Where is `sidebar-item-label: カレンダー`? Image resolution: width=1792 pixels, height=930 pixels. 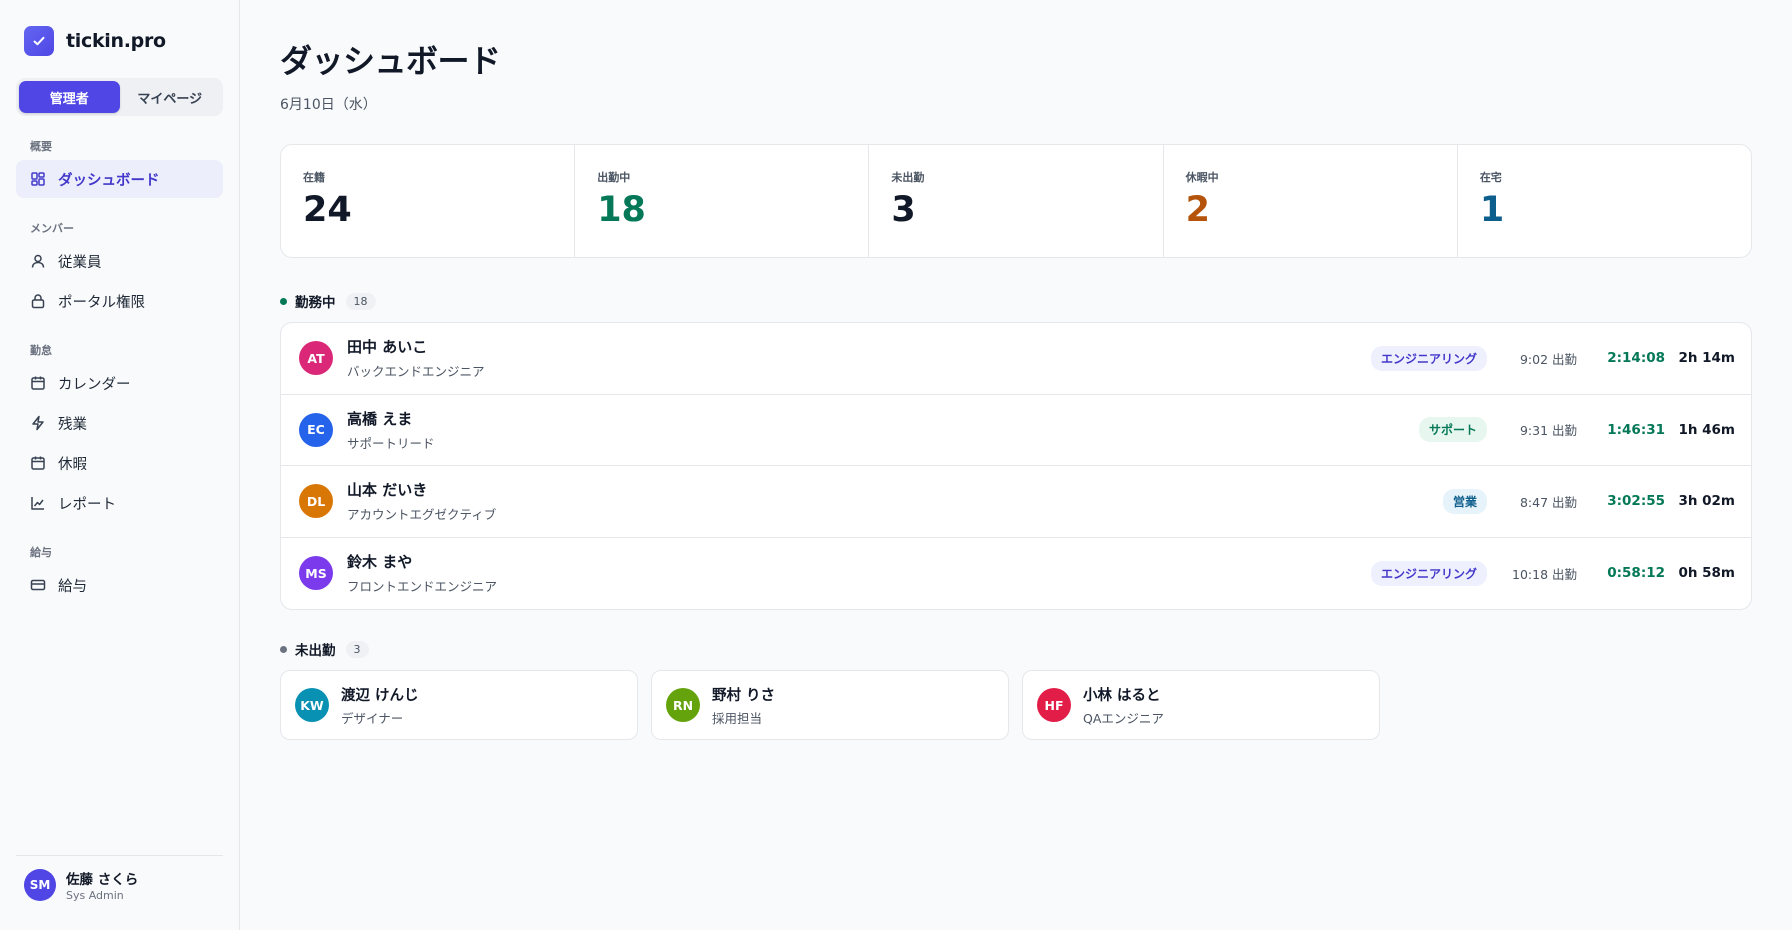
sidebar-item-label: カレンダー is located at coordinates (94, 384).